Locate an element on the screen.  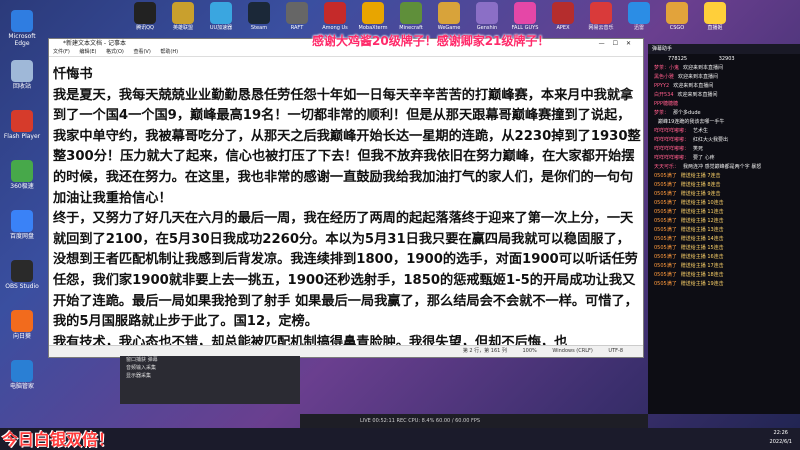
gift-message: 0505满了 赠送给主播 7连击 is located at coordinates (724, 176).